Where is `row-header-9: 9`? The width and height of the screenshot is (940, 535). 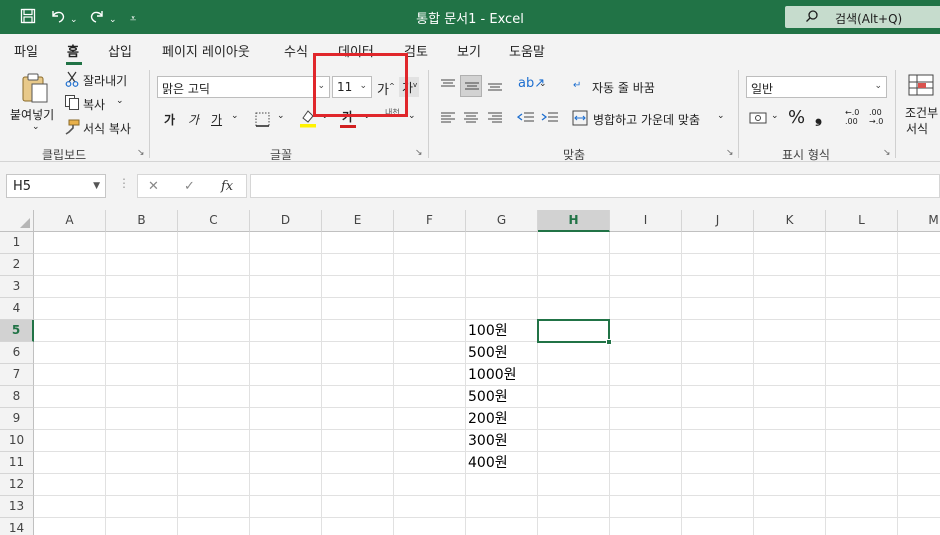
row-header-9: 9 is located at coordinates (17, 419).